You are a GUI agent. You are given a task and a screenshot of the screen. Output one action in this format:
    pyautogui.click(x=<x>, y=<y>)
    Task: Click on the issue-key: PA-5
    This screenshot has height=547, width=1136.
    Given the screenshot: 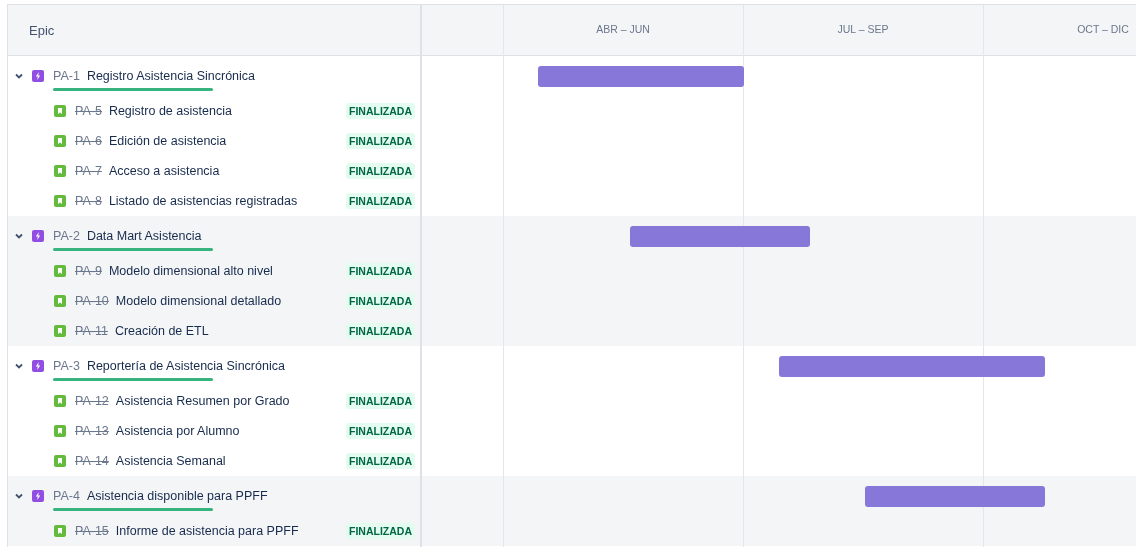 What is the action you would take?
    pyautogui.click(x=88, y=111)
    